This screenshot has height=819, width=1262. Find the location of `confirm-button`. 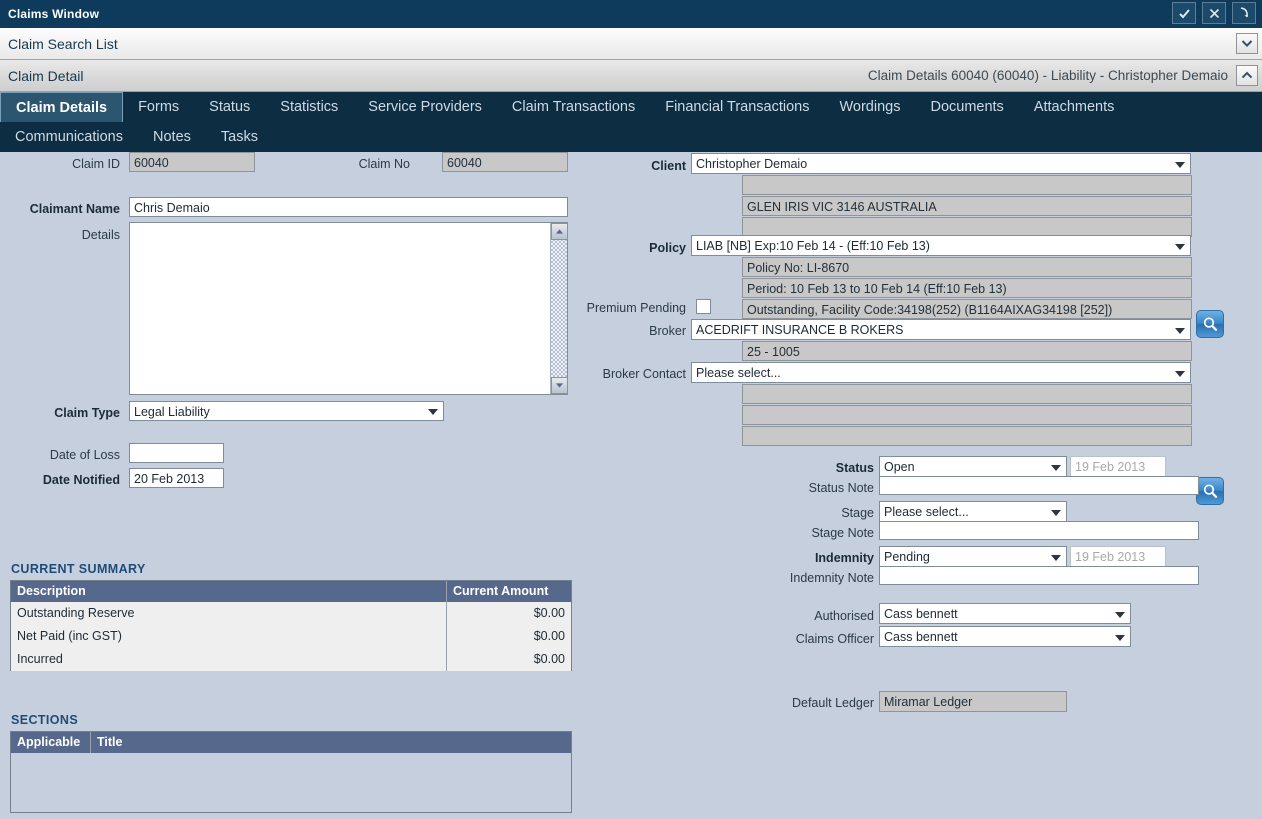

confirm-button is located at coordinates (1184, 13).